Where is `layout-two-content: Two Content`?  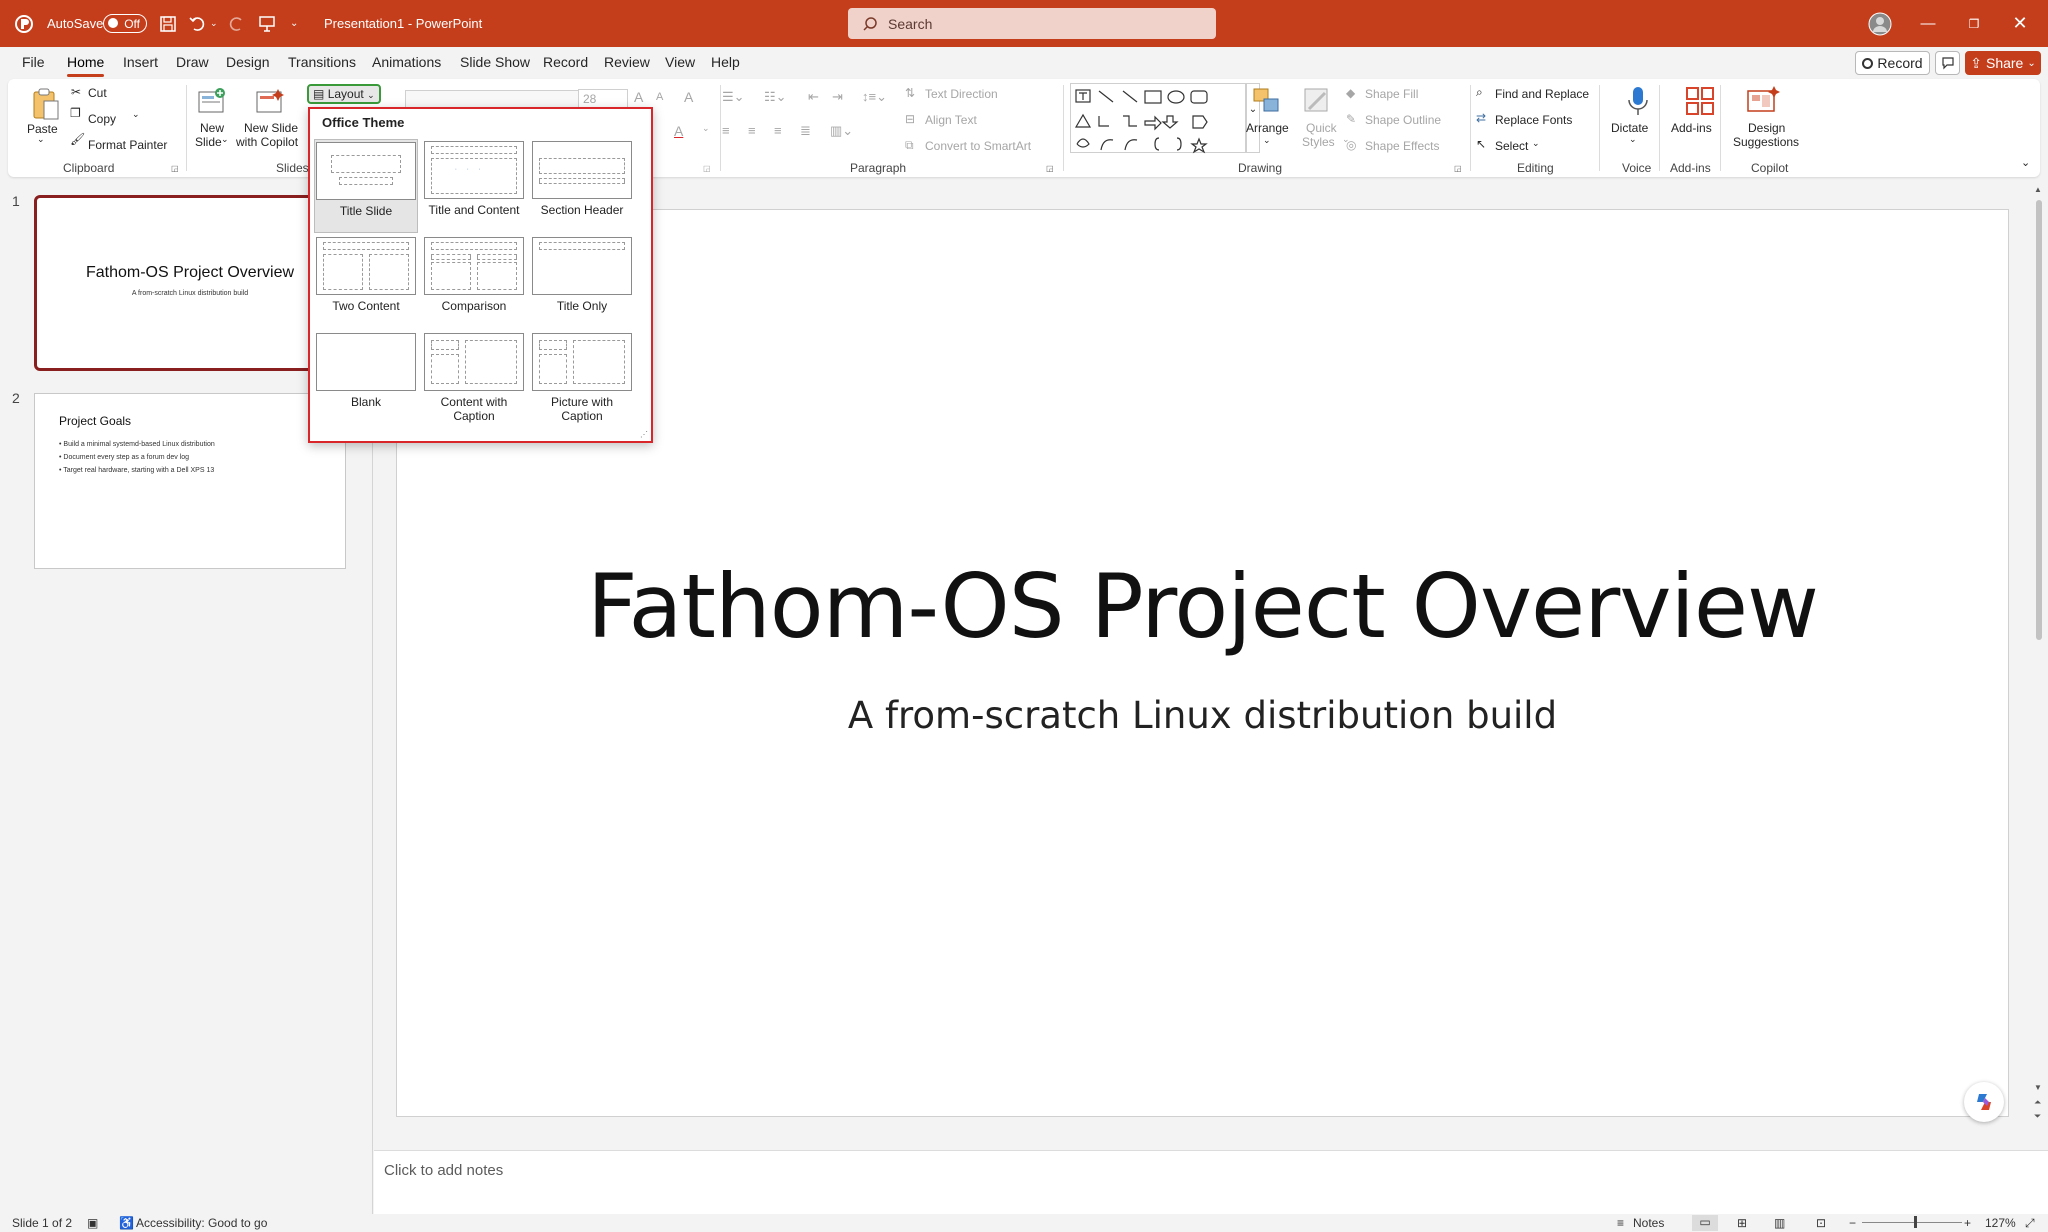 layout-two-content: Two Content is located at coordinates (366, 282).